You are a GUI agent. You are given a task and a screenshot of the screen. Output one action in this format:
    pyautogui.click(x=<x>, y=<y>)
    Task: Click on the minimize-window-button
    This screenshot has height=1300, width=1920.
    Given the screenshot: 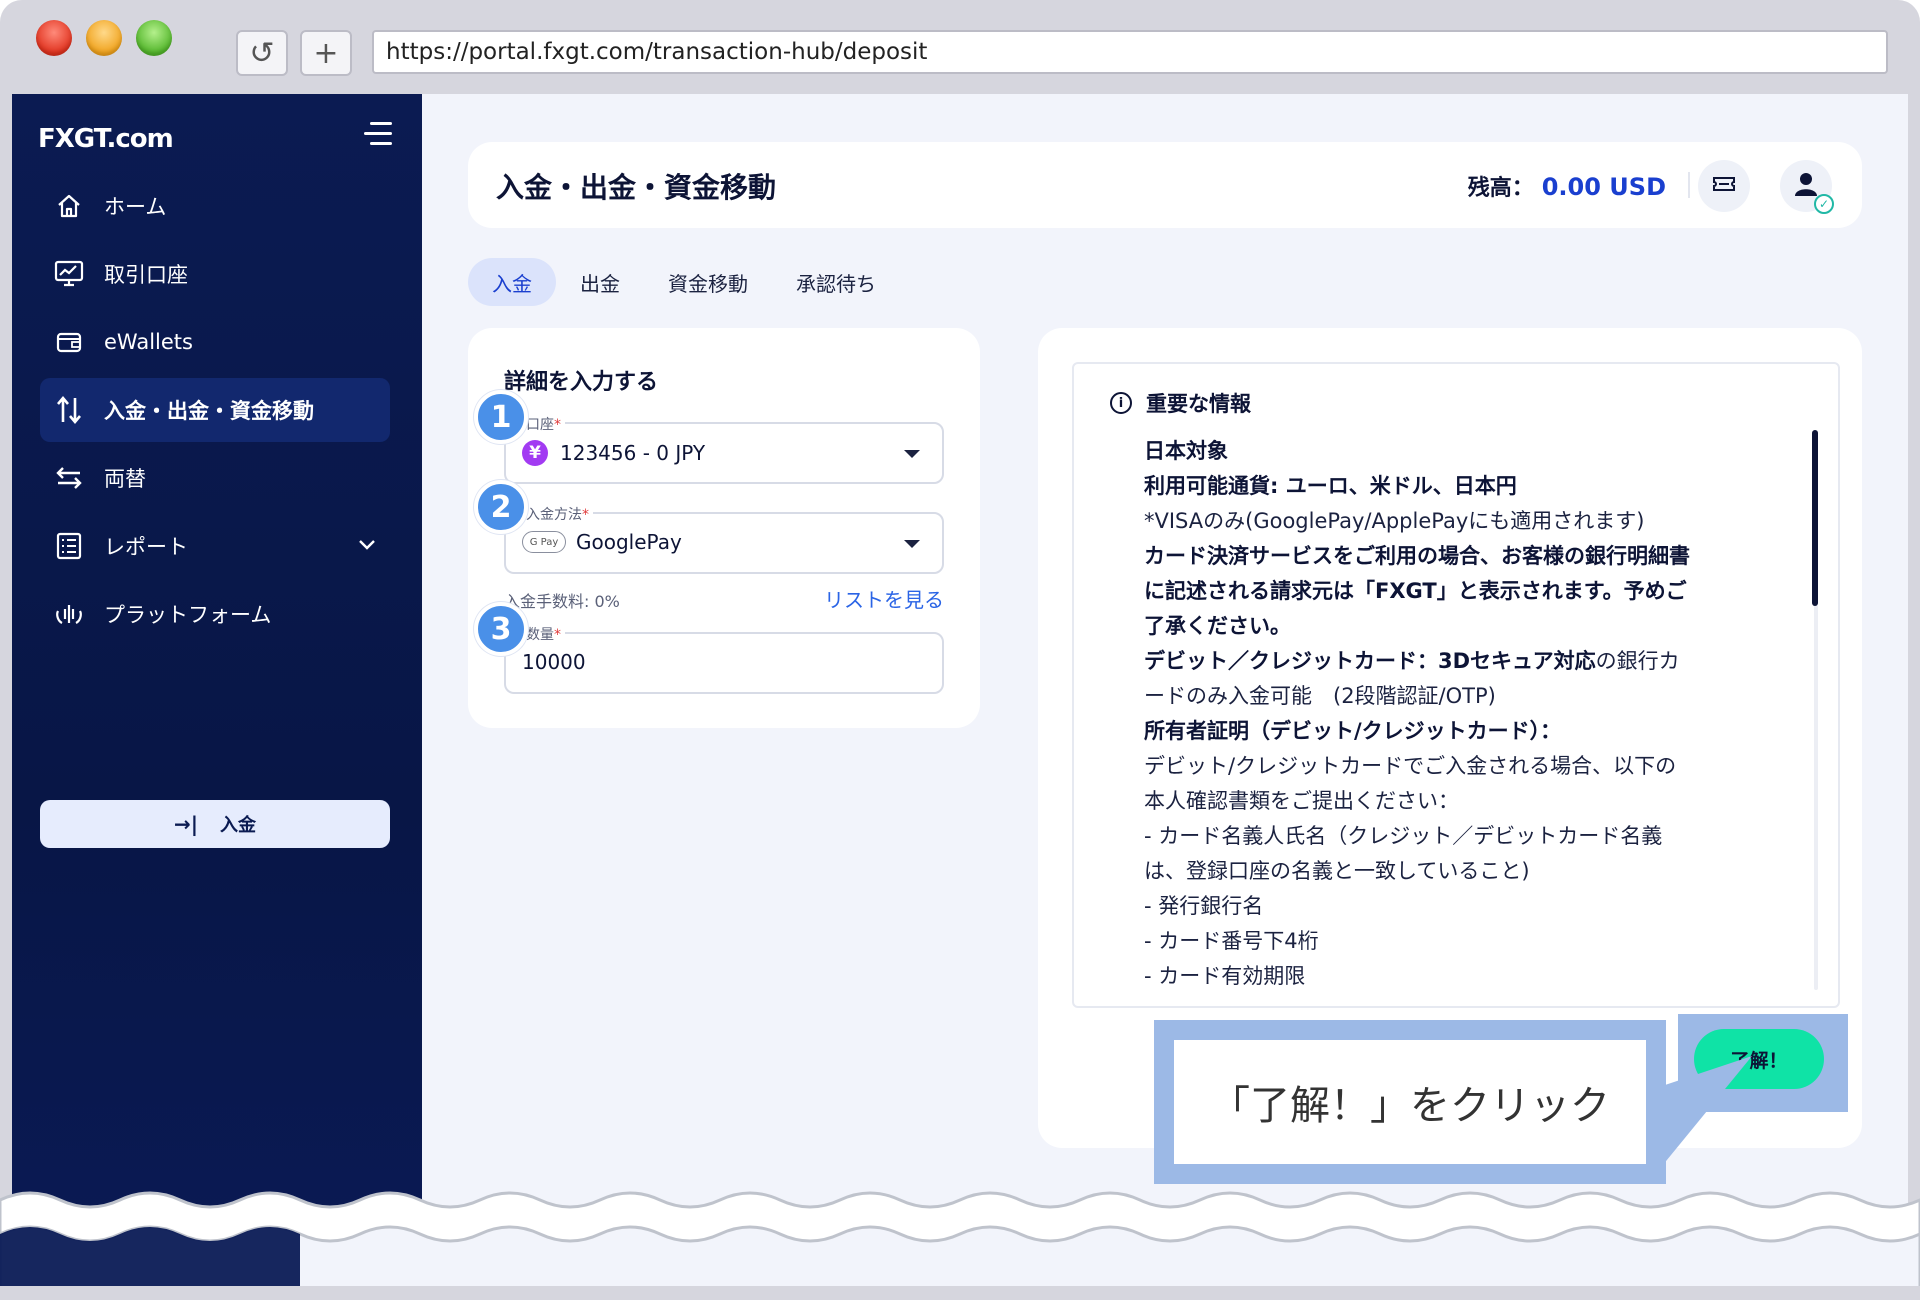 What is the action you would take?
    pyautogui.click(x=104, y=38)
    